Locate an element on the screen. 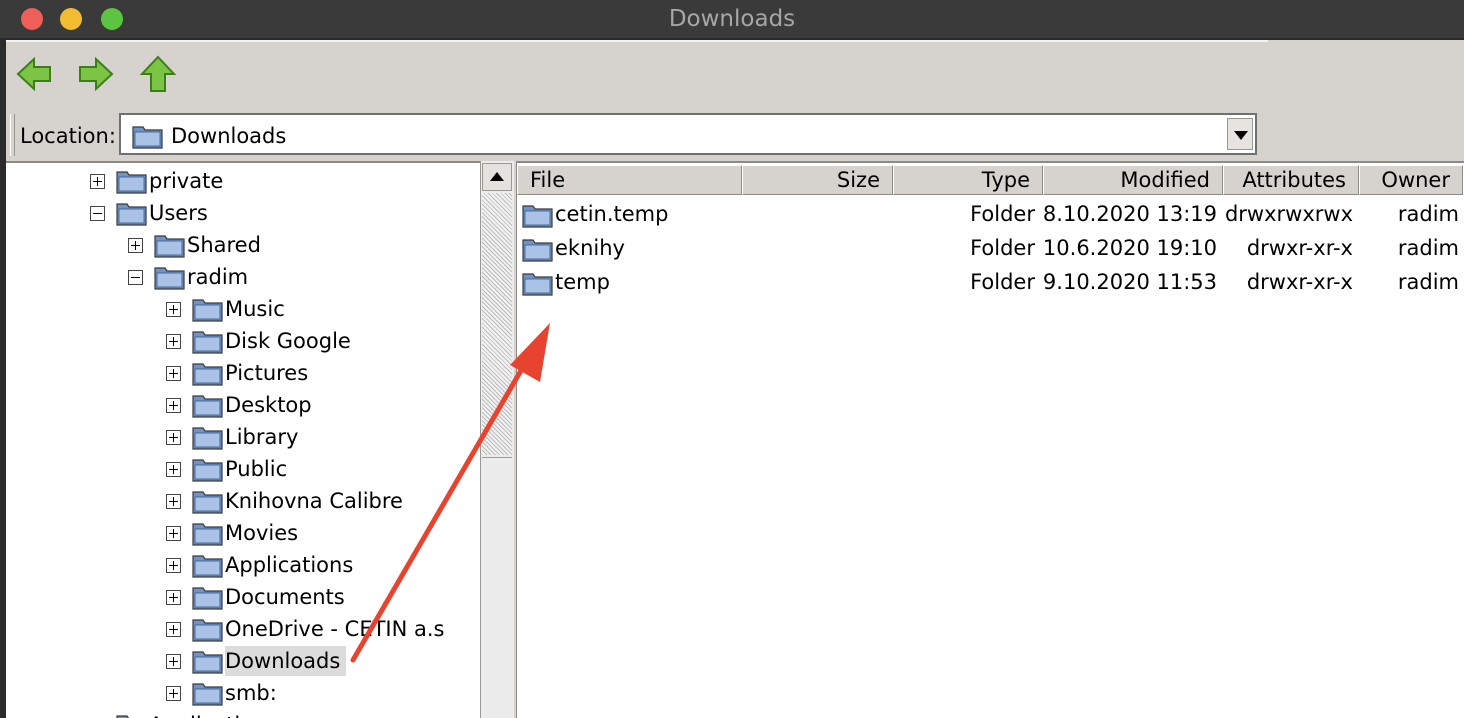 This screenshot has height=718, width=1464. tree-item: private is located at coordinates (159, 181).